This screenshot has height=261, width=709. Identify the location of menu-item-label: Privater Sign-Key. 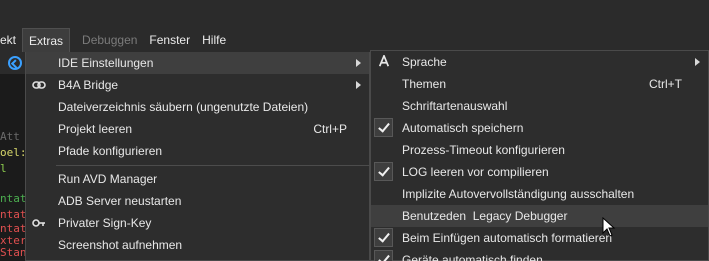
(105, 223).